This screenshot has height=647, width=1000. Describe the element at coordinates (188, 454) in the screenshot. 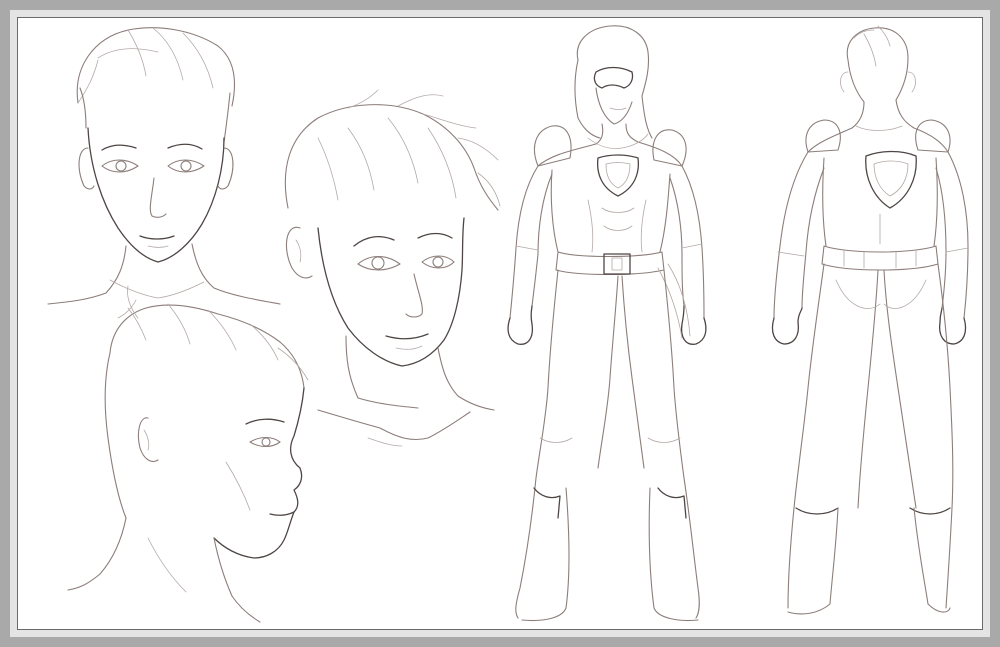

I see `profile-view-head` at that location.